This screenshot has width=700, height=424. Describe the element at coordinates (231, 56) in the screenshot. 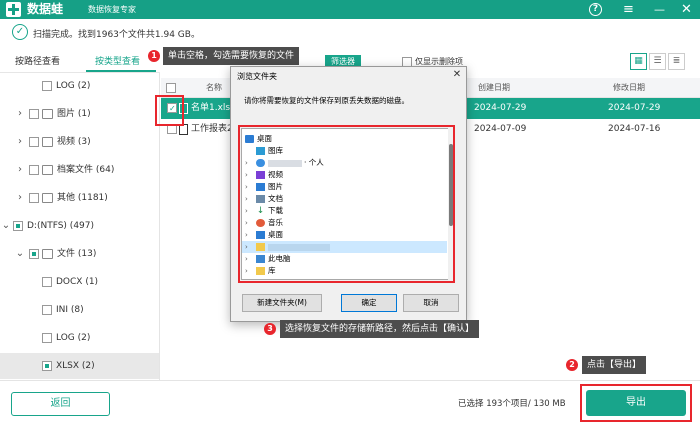

I see `hint-step-1: 单击空格，勾选需要恢复的文件` at that location.